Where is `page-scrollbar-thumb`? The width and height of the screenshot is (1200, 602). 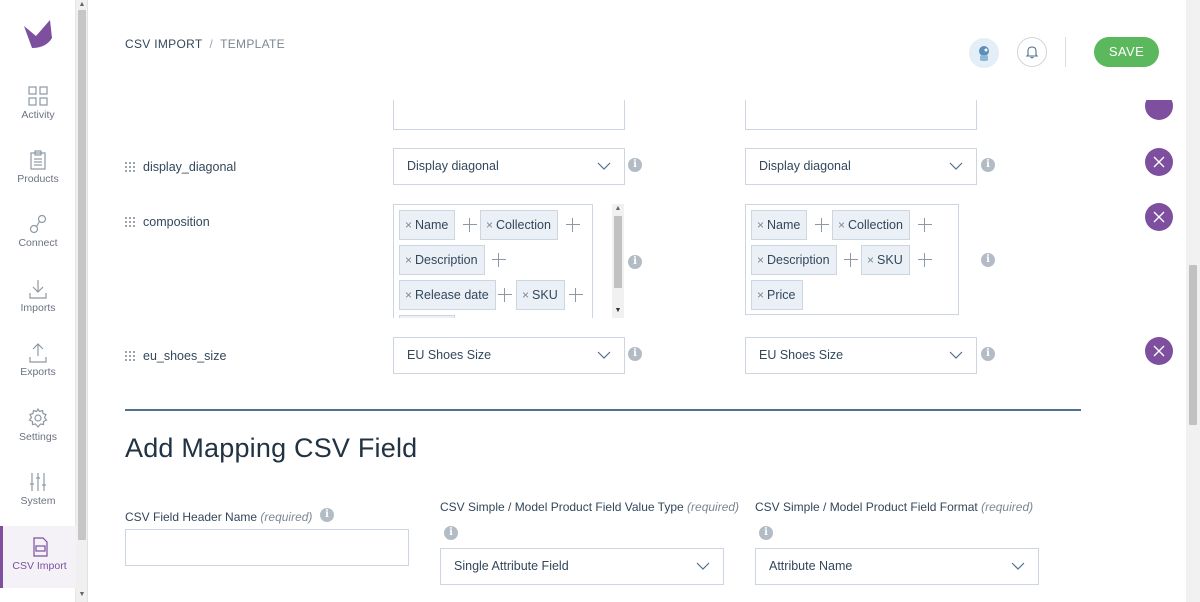
page-scrollbar-thumb is located at coordinates (1193, 345).